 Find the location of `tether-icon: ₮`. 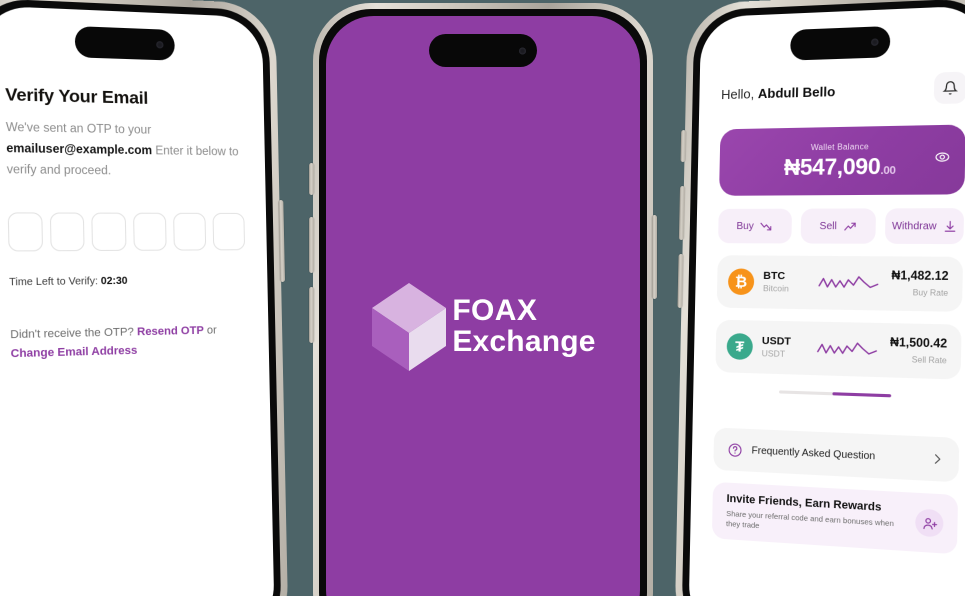

tether-icon: ₮ is located at coordinates (740, 347).